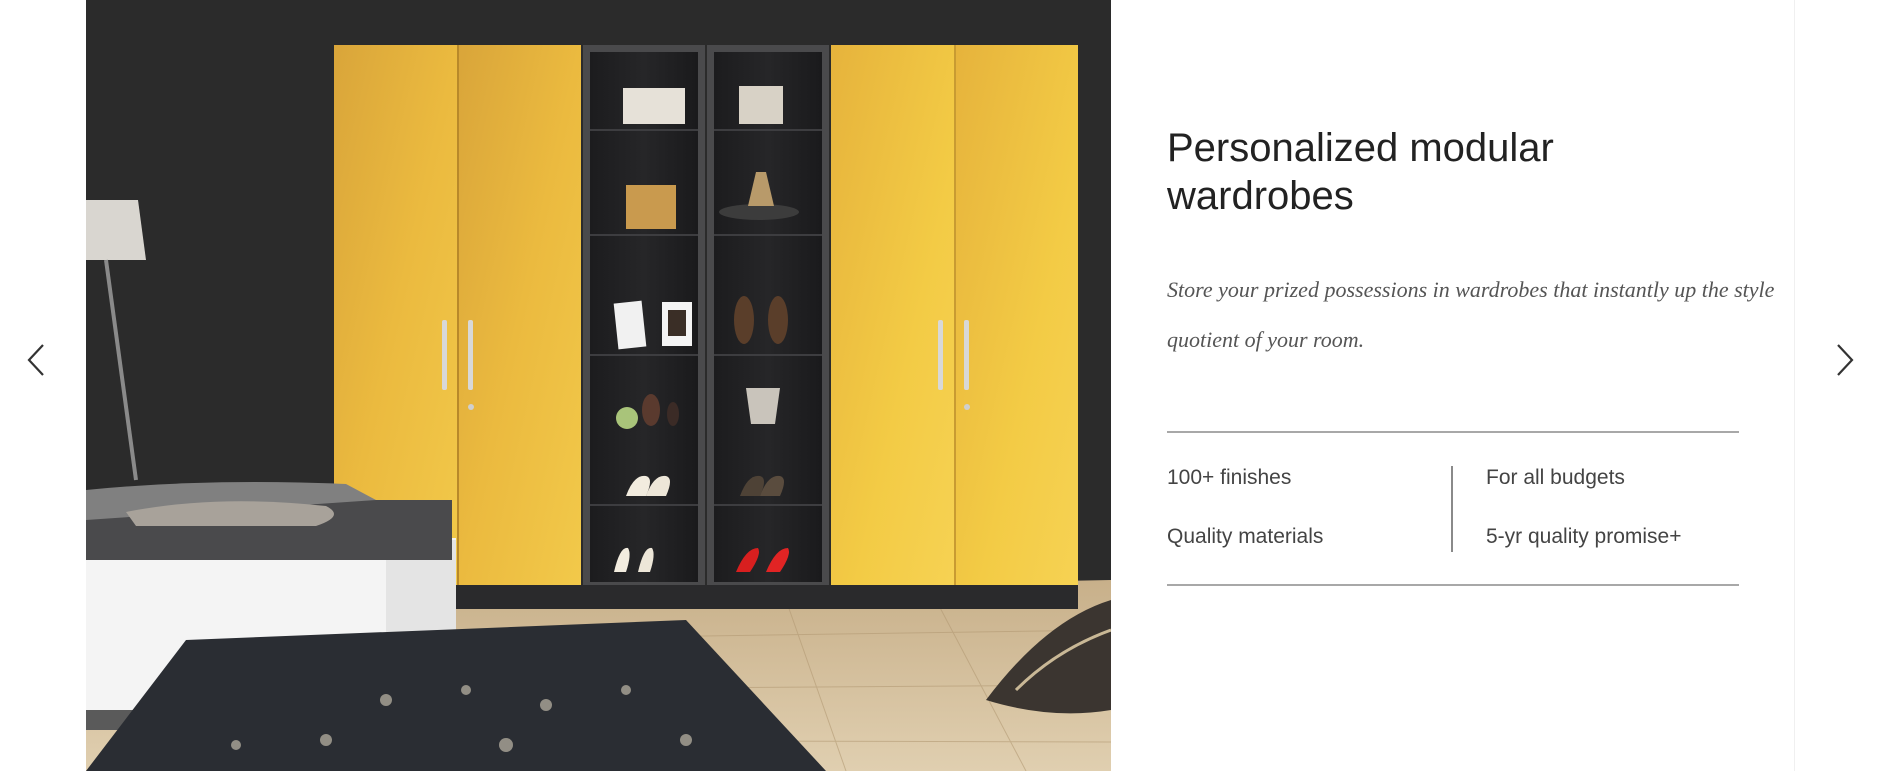 This screenshot has width=1882, height=771. I want to click on divider-bottom, so click(1453, 585).